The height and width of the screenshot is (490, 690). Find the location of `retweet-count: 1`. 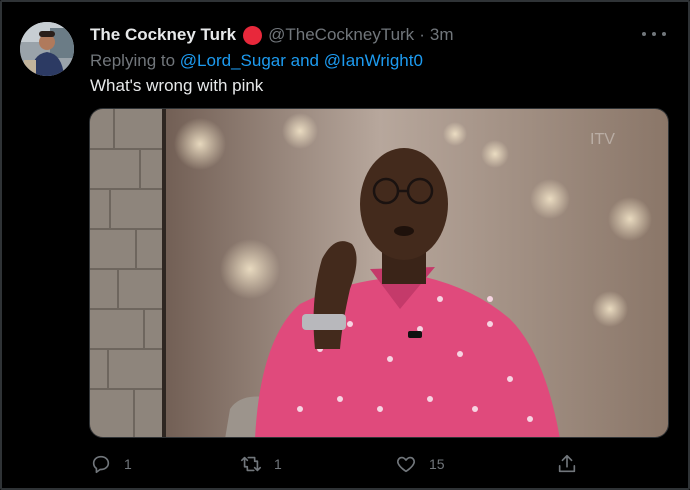

retweet-count: 1 is located at coordinates (278, 464).